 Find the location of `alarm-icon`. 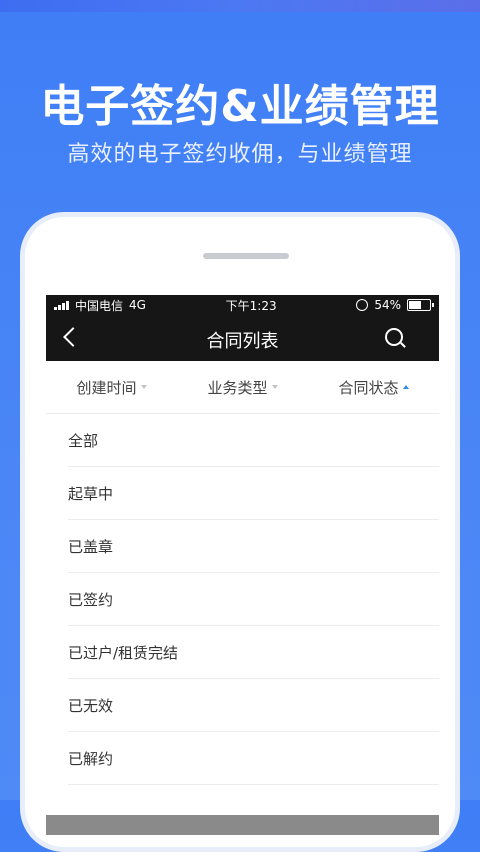

alarm-icon is located at coordinates (362, 305).